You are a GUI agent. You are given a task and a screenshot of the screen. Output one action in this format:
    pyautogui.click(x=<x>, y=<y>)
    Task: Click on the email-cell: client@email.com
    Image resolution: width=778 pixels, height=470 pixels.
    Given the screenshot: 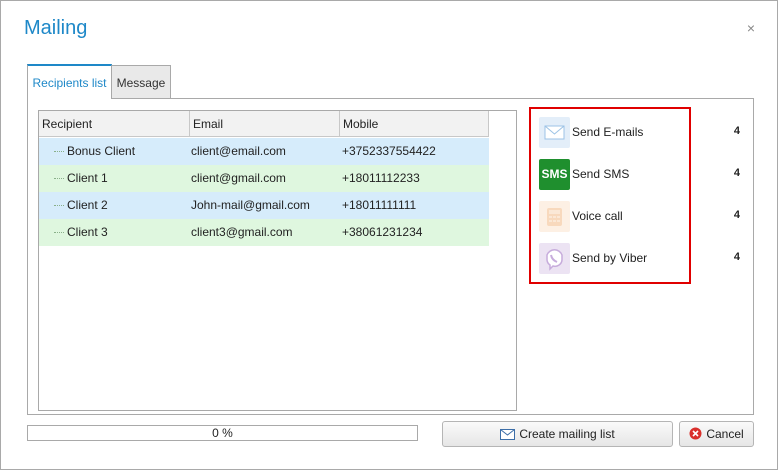 What is the action you would take?
    pyautogui.click(x=238, y=151)
    